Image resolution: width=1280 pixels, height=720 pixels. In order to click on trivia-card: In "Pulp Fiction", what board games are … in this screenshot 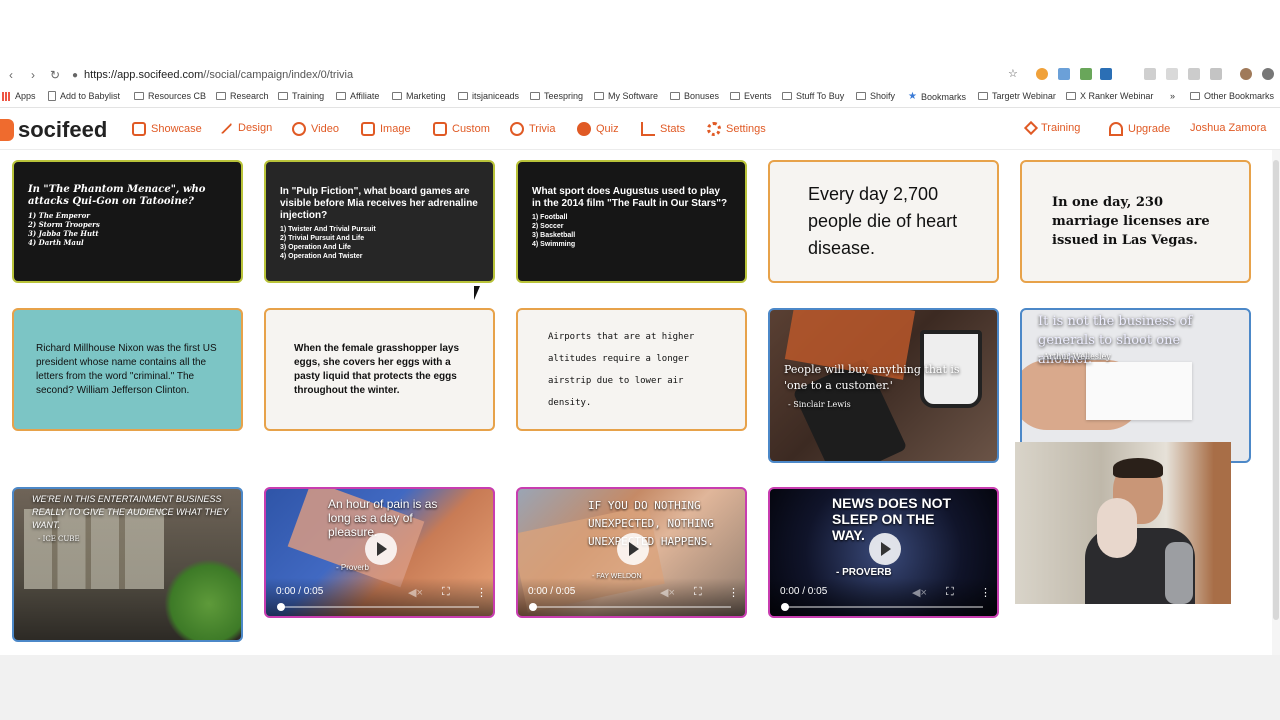, I will do `click(379, 221)`.